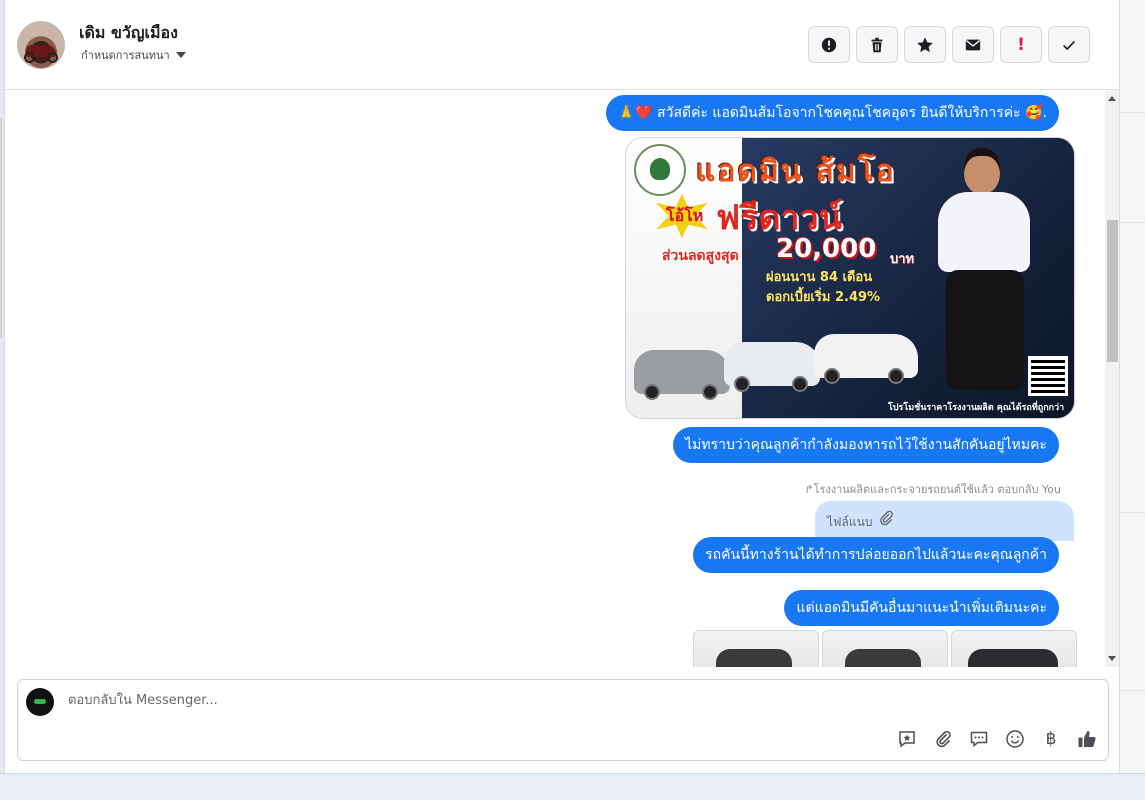 The width and height of the screenshot is (1145, 800). I want to click on bottom-strip, so click(572, 786).